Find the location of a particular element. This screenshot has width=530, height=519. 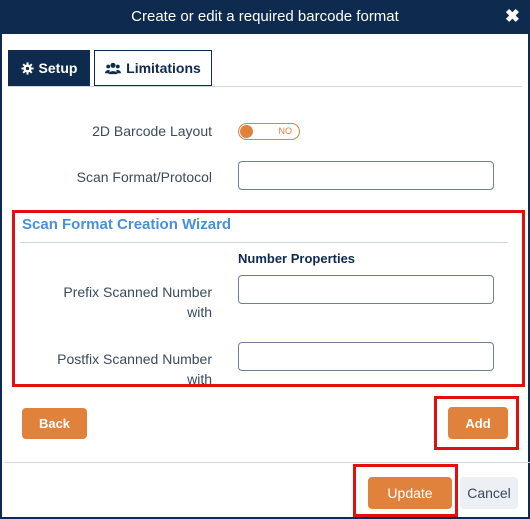

layout-label: 2D Barcode Layout is located at coordinates (152, 131).